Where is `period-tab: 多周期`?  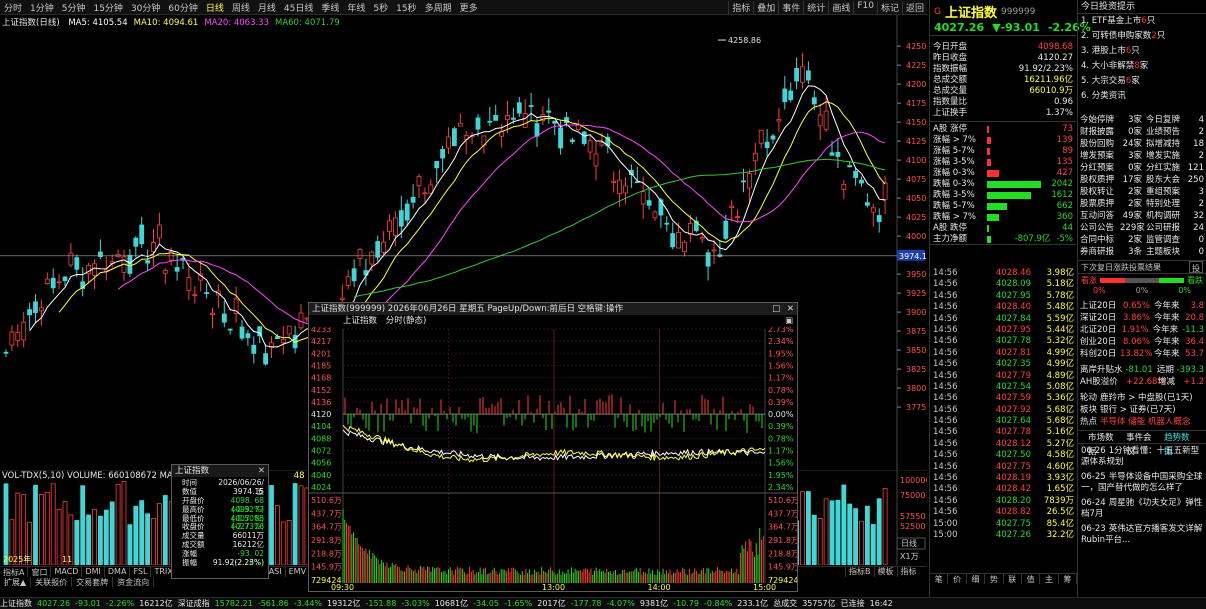 period-tab: 多周期 is located at coordinates (438, 7).